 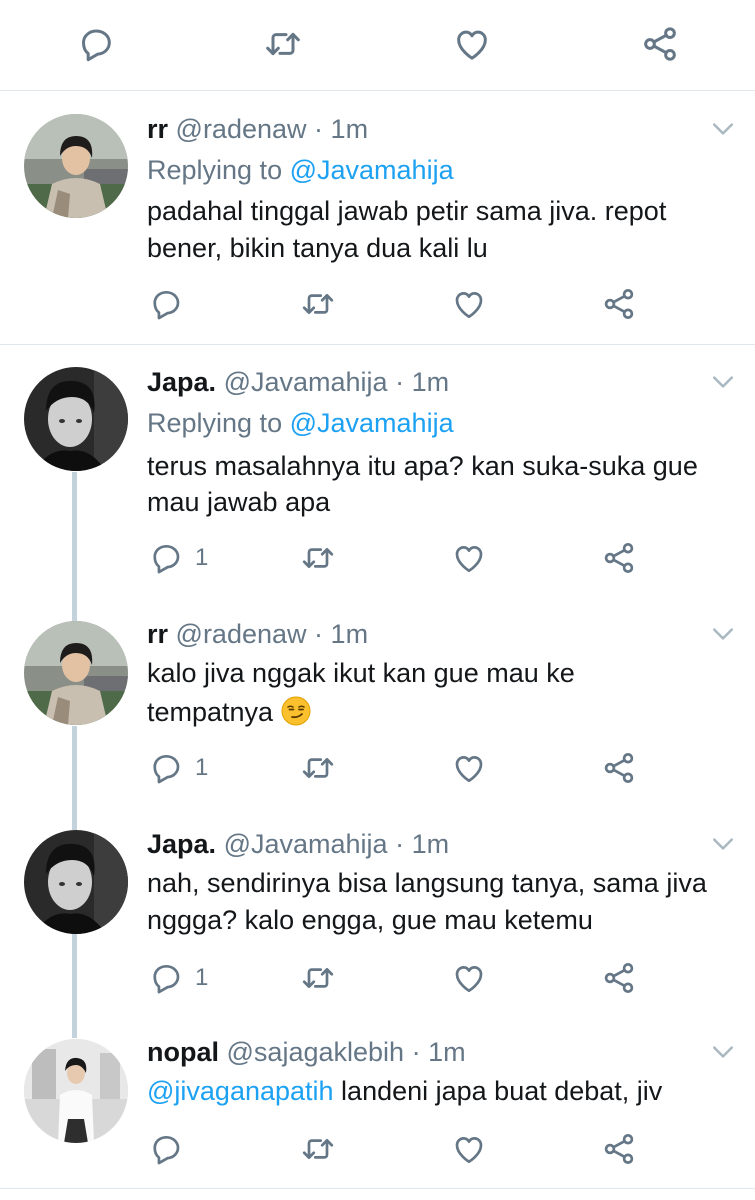 What do you see at coordinates (317, 248) in the screenshot?
I see `tweet-text-line: bener, bikin tanya dua kali lu` at bounding box center [317, 248].